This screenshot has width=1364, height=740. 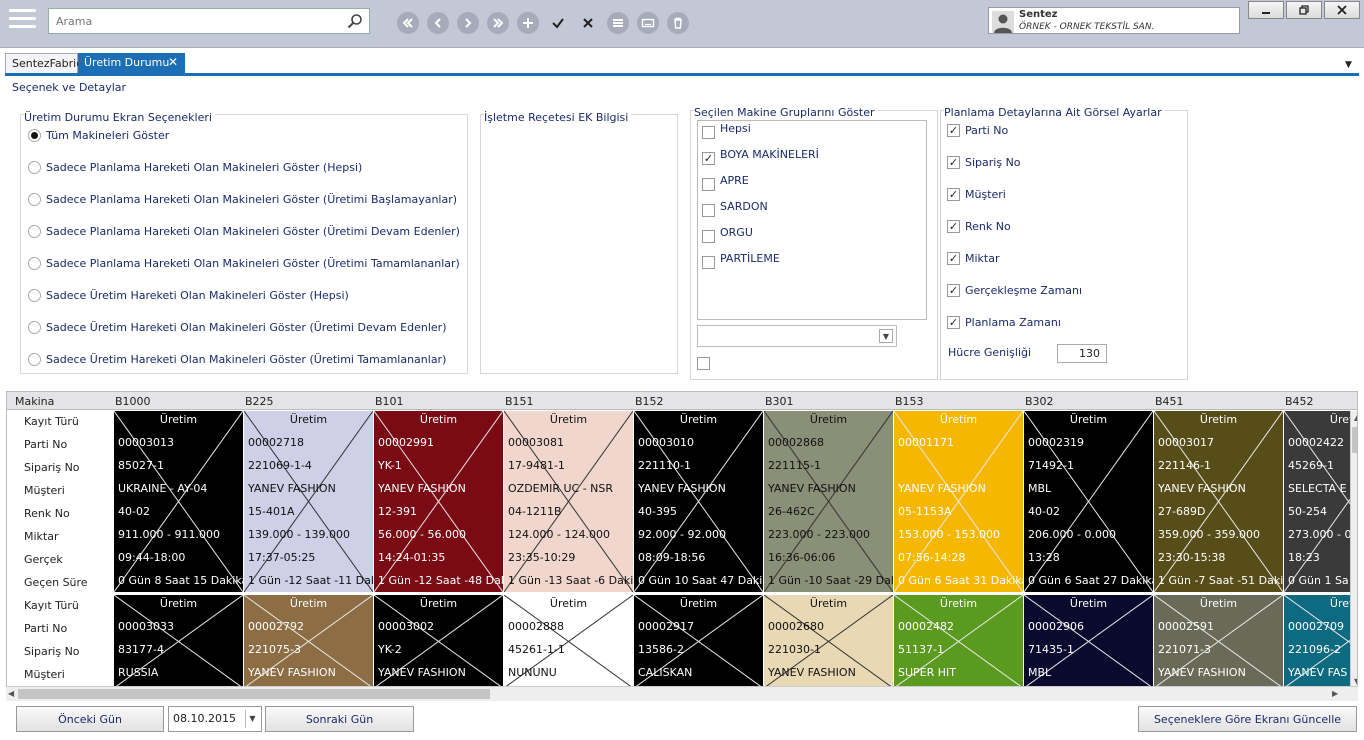 What do you see at coordinates (98, 135) in the screenshot?
I see `view-option-radio: Tüm Makineleri Göster` at bounding box center [98, 135].